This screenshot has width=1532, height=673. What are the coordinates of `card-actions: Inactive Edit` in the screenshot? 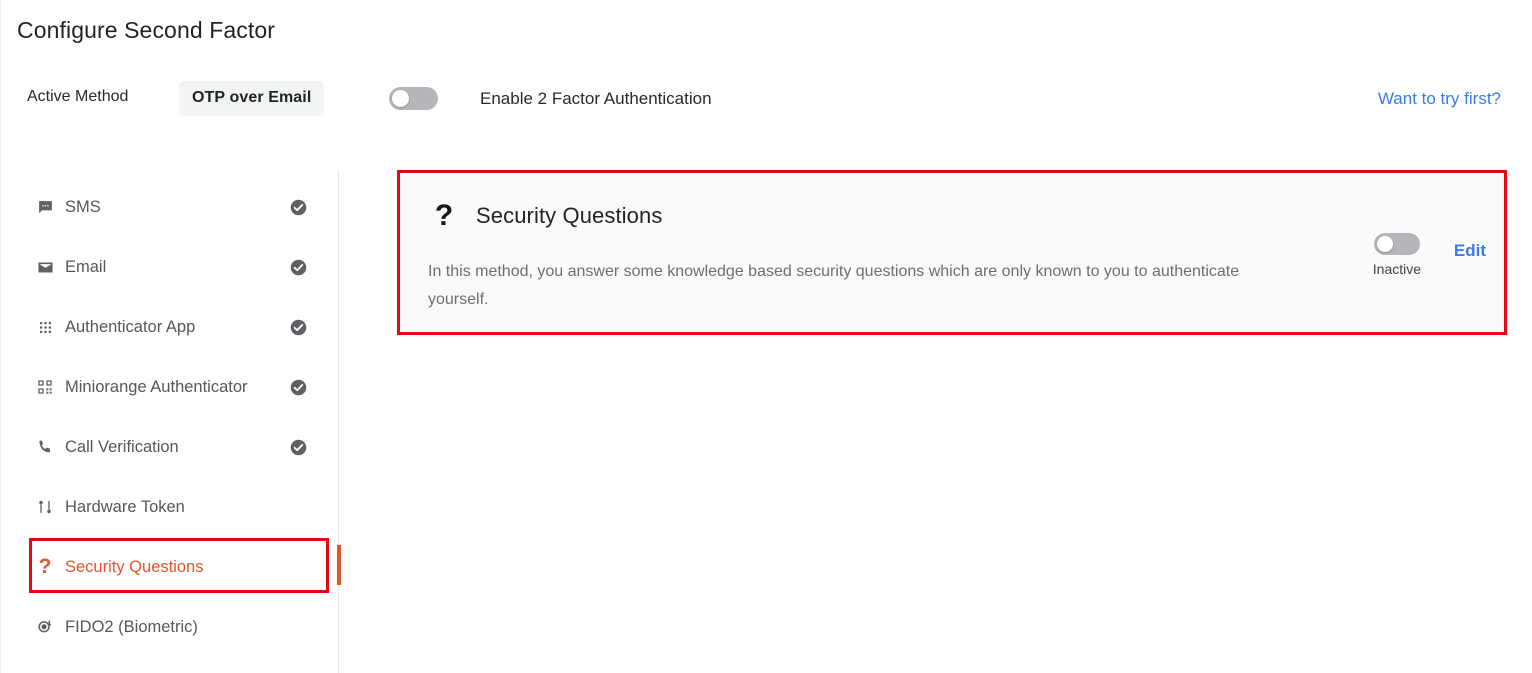 It's located at (1424, 255).